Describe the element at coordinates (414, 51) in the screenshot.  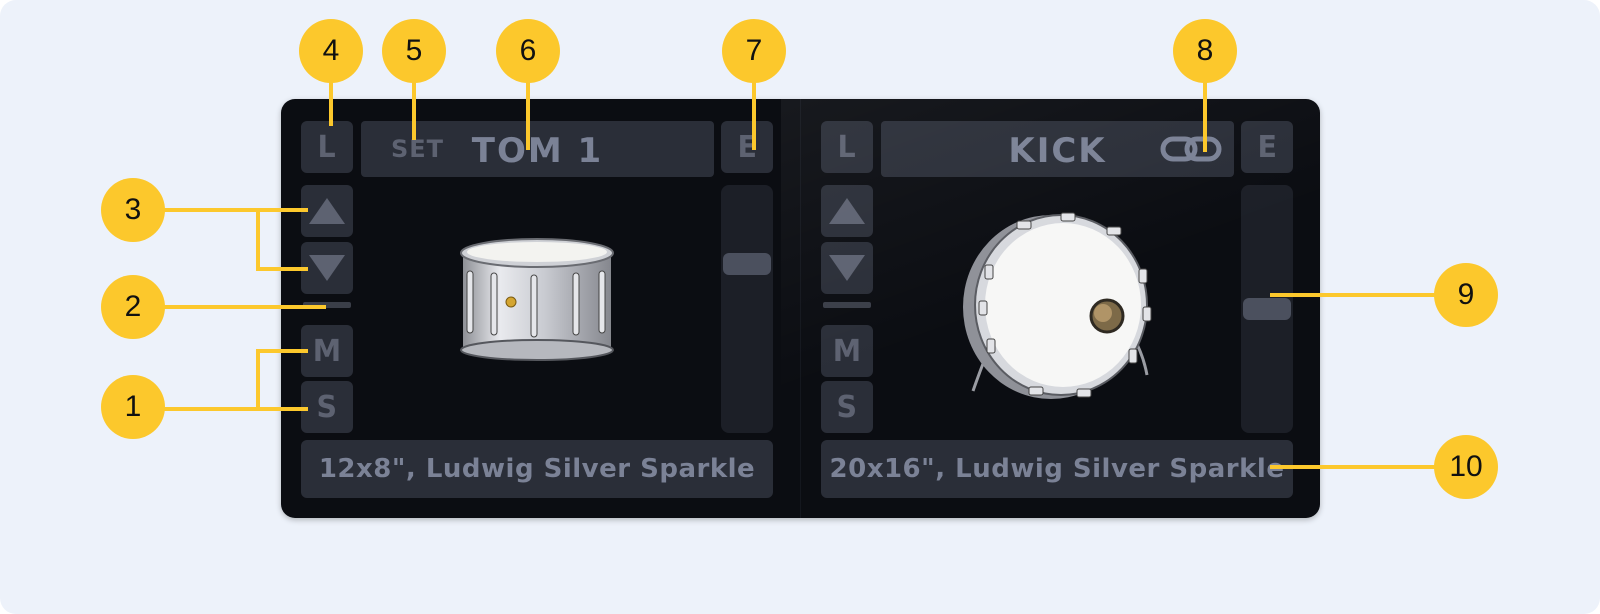
I see `callout-badge-5: 5` at that location.